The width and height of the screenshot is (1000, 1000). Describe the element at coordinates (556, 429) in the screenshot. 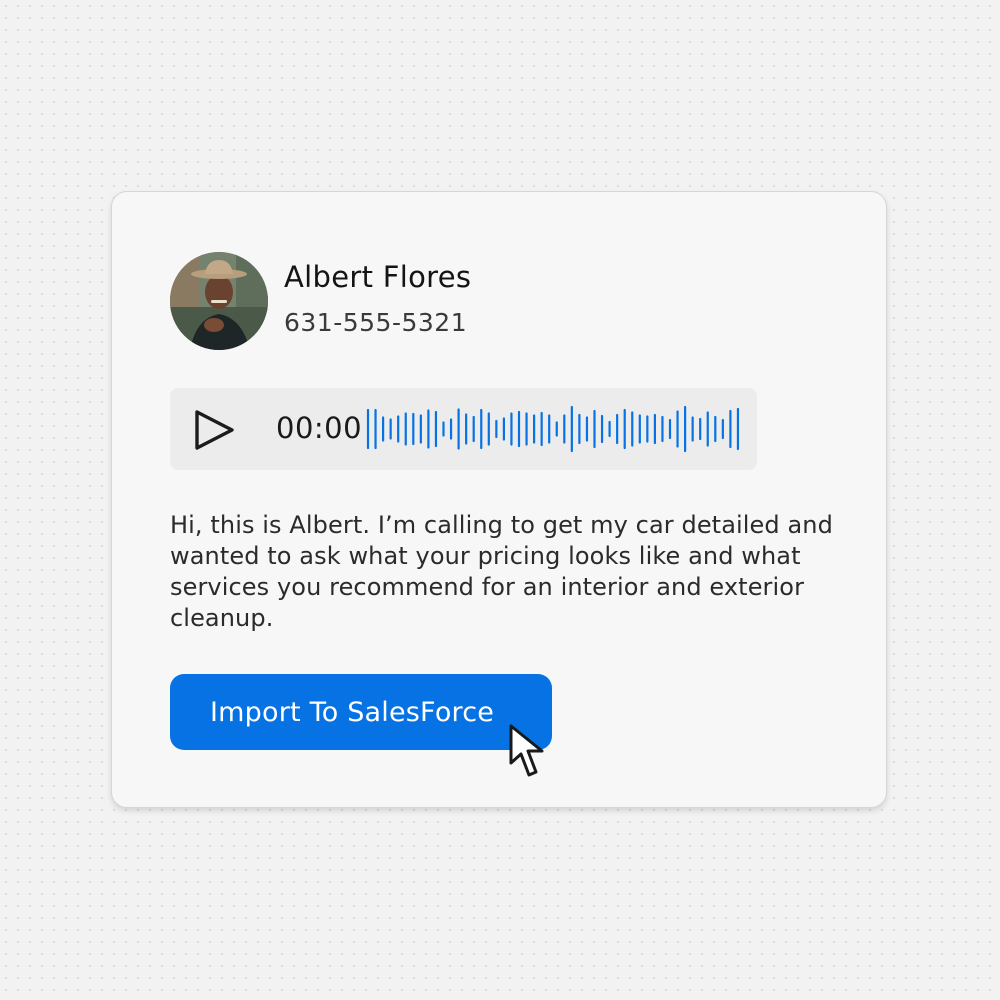

I see `audio-waveform` at that location.